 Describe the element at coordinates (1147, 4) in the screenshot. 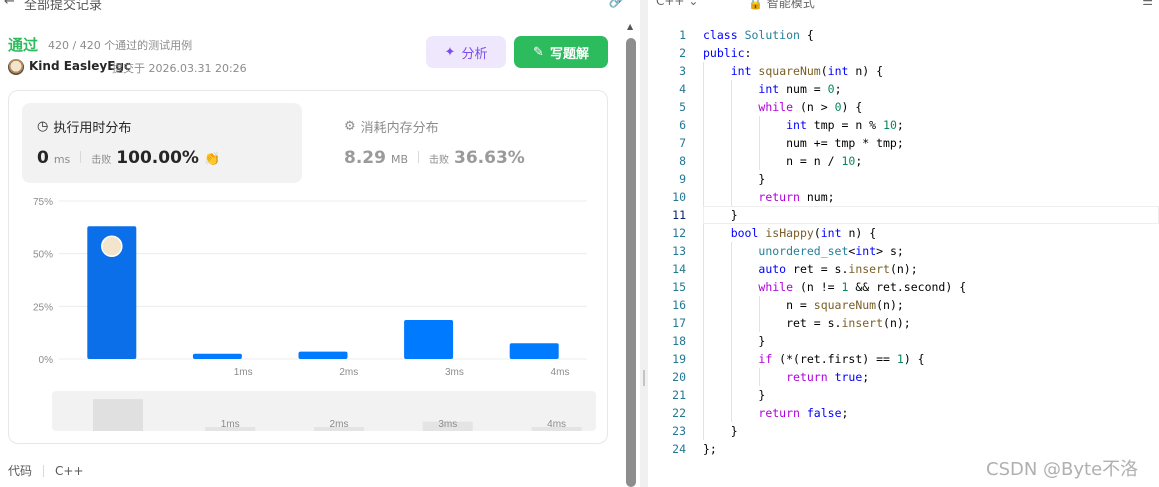

I see `menu-icon: ☰` at that location.